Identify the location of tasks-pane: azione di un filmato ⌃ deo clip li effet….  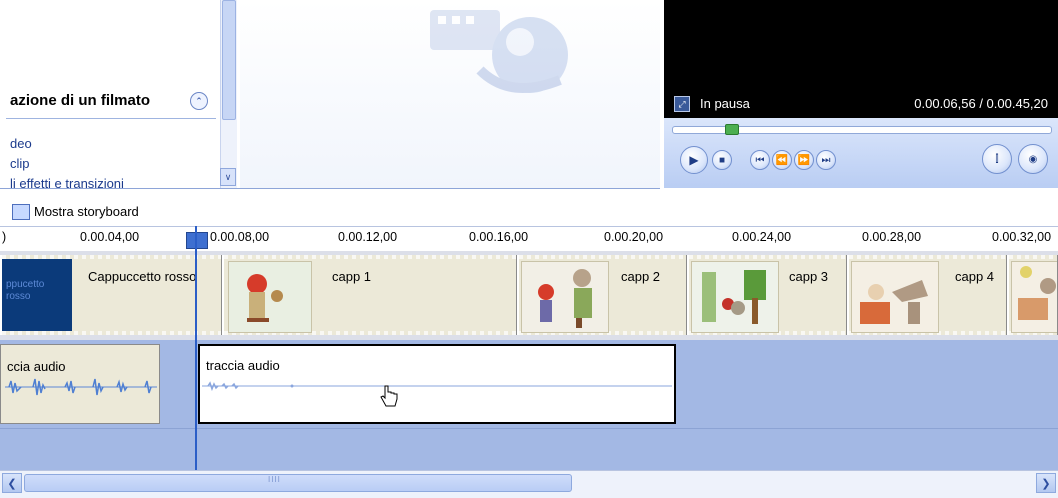
(120, 94).